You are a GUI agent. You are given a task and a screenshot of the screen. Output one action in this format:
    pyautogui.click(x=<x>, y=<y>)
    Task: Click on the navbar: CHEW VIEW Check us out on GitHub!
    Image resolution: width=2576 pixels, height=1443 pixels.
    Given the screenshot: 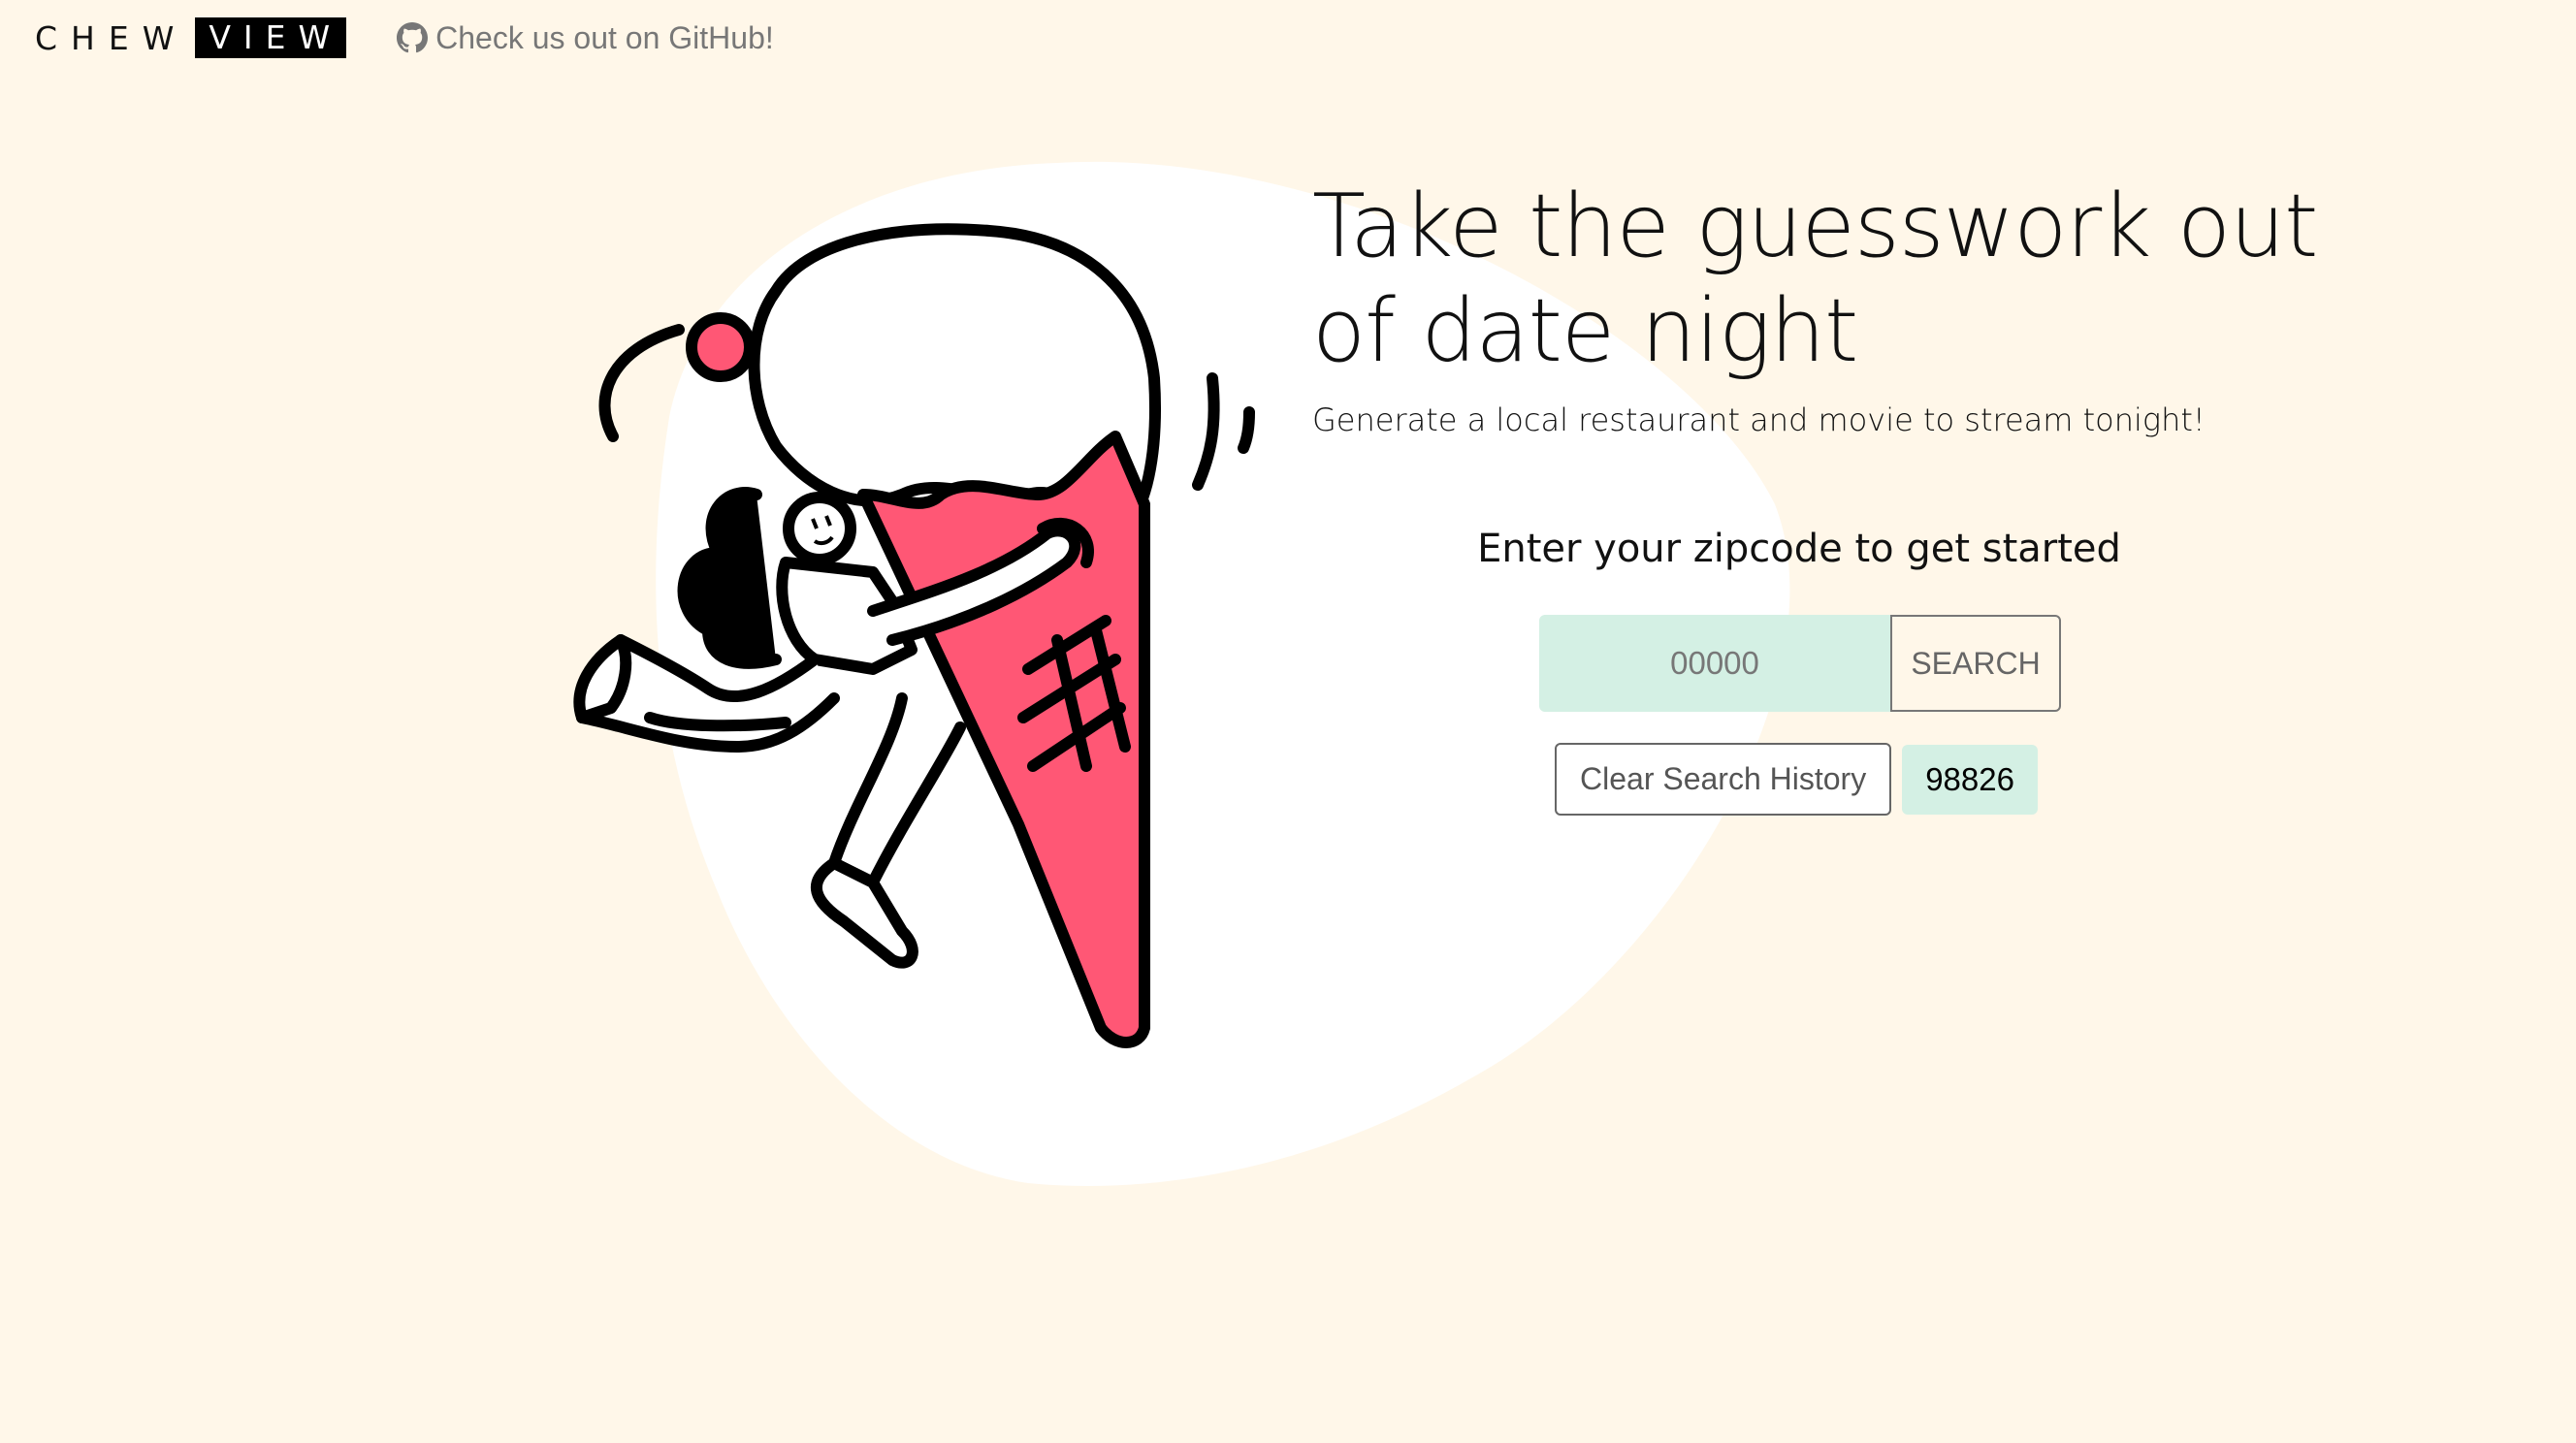 What is the action you would take?
    pyautogui.click(x=404, y=37)
    